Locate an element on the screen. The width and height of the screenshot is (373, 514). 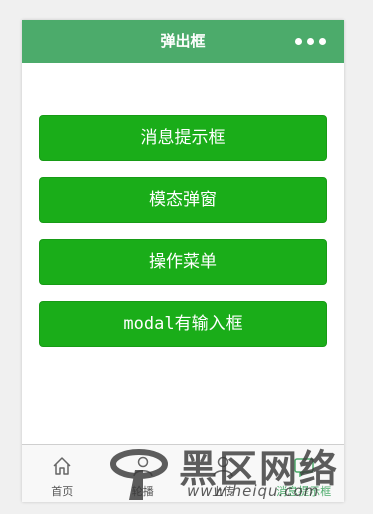
action-sheet-button: 操作菜单 is located at coordinates (183, 262).